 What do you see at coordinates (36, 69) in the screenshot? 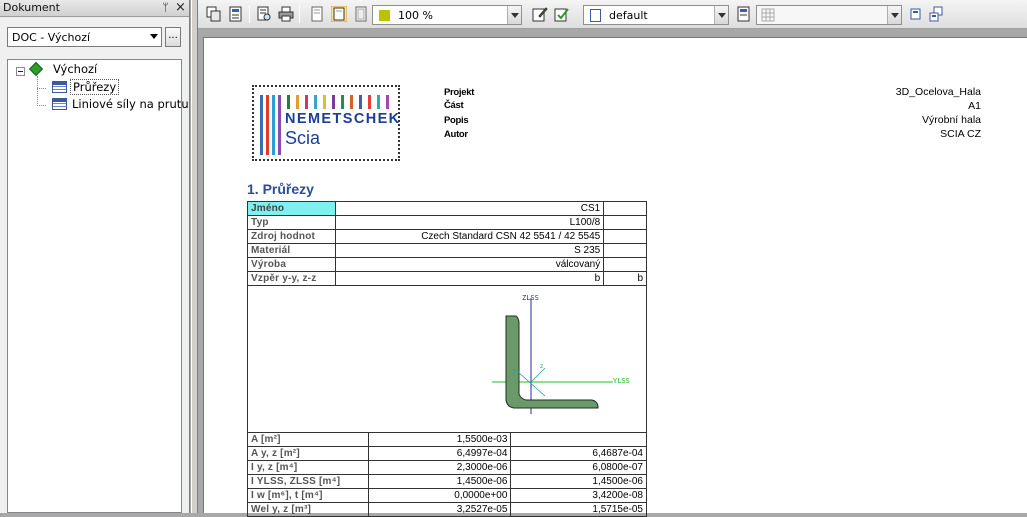
I see `diamond-icon` at bounding box center [36, 69].